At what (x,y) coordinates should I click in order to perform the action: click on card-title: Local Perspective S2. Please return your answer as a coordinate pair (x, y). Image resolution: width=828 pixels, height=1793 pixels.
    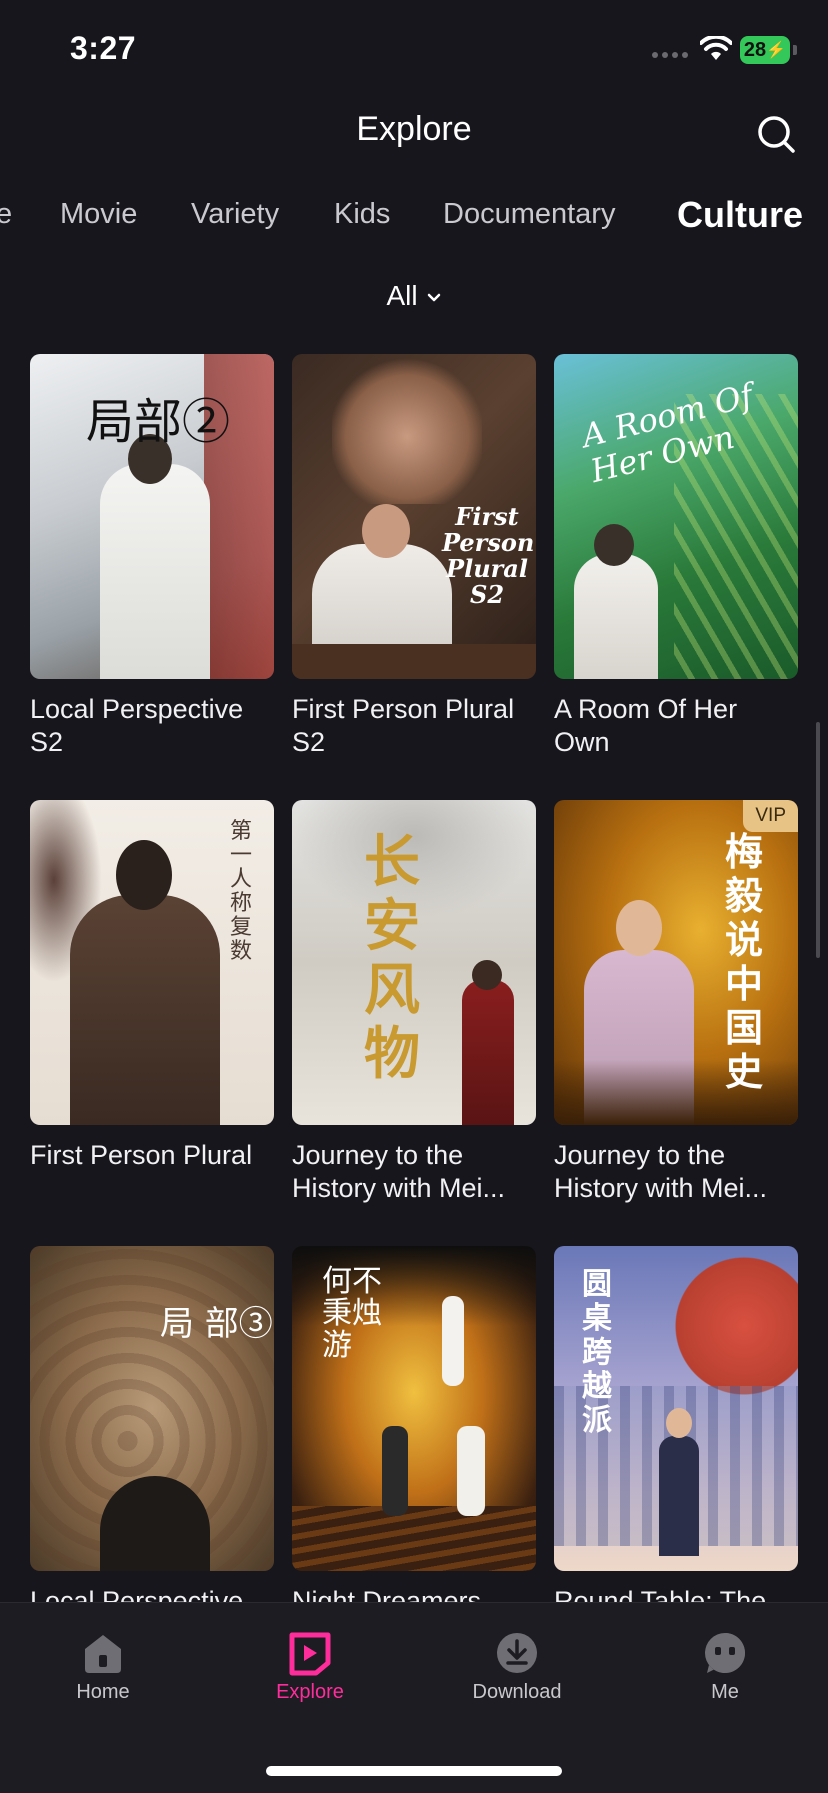
    Looking at the image, I should click on (137, 725).